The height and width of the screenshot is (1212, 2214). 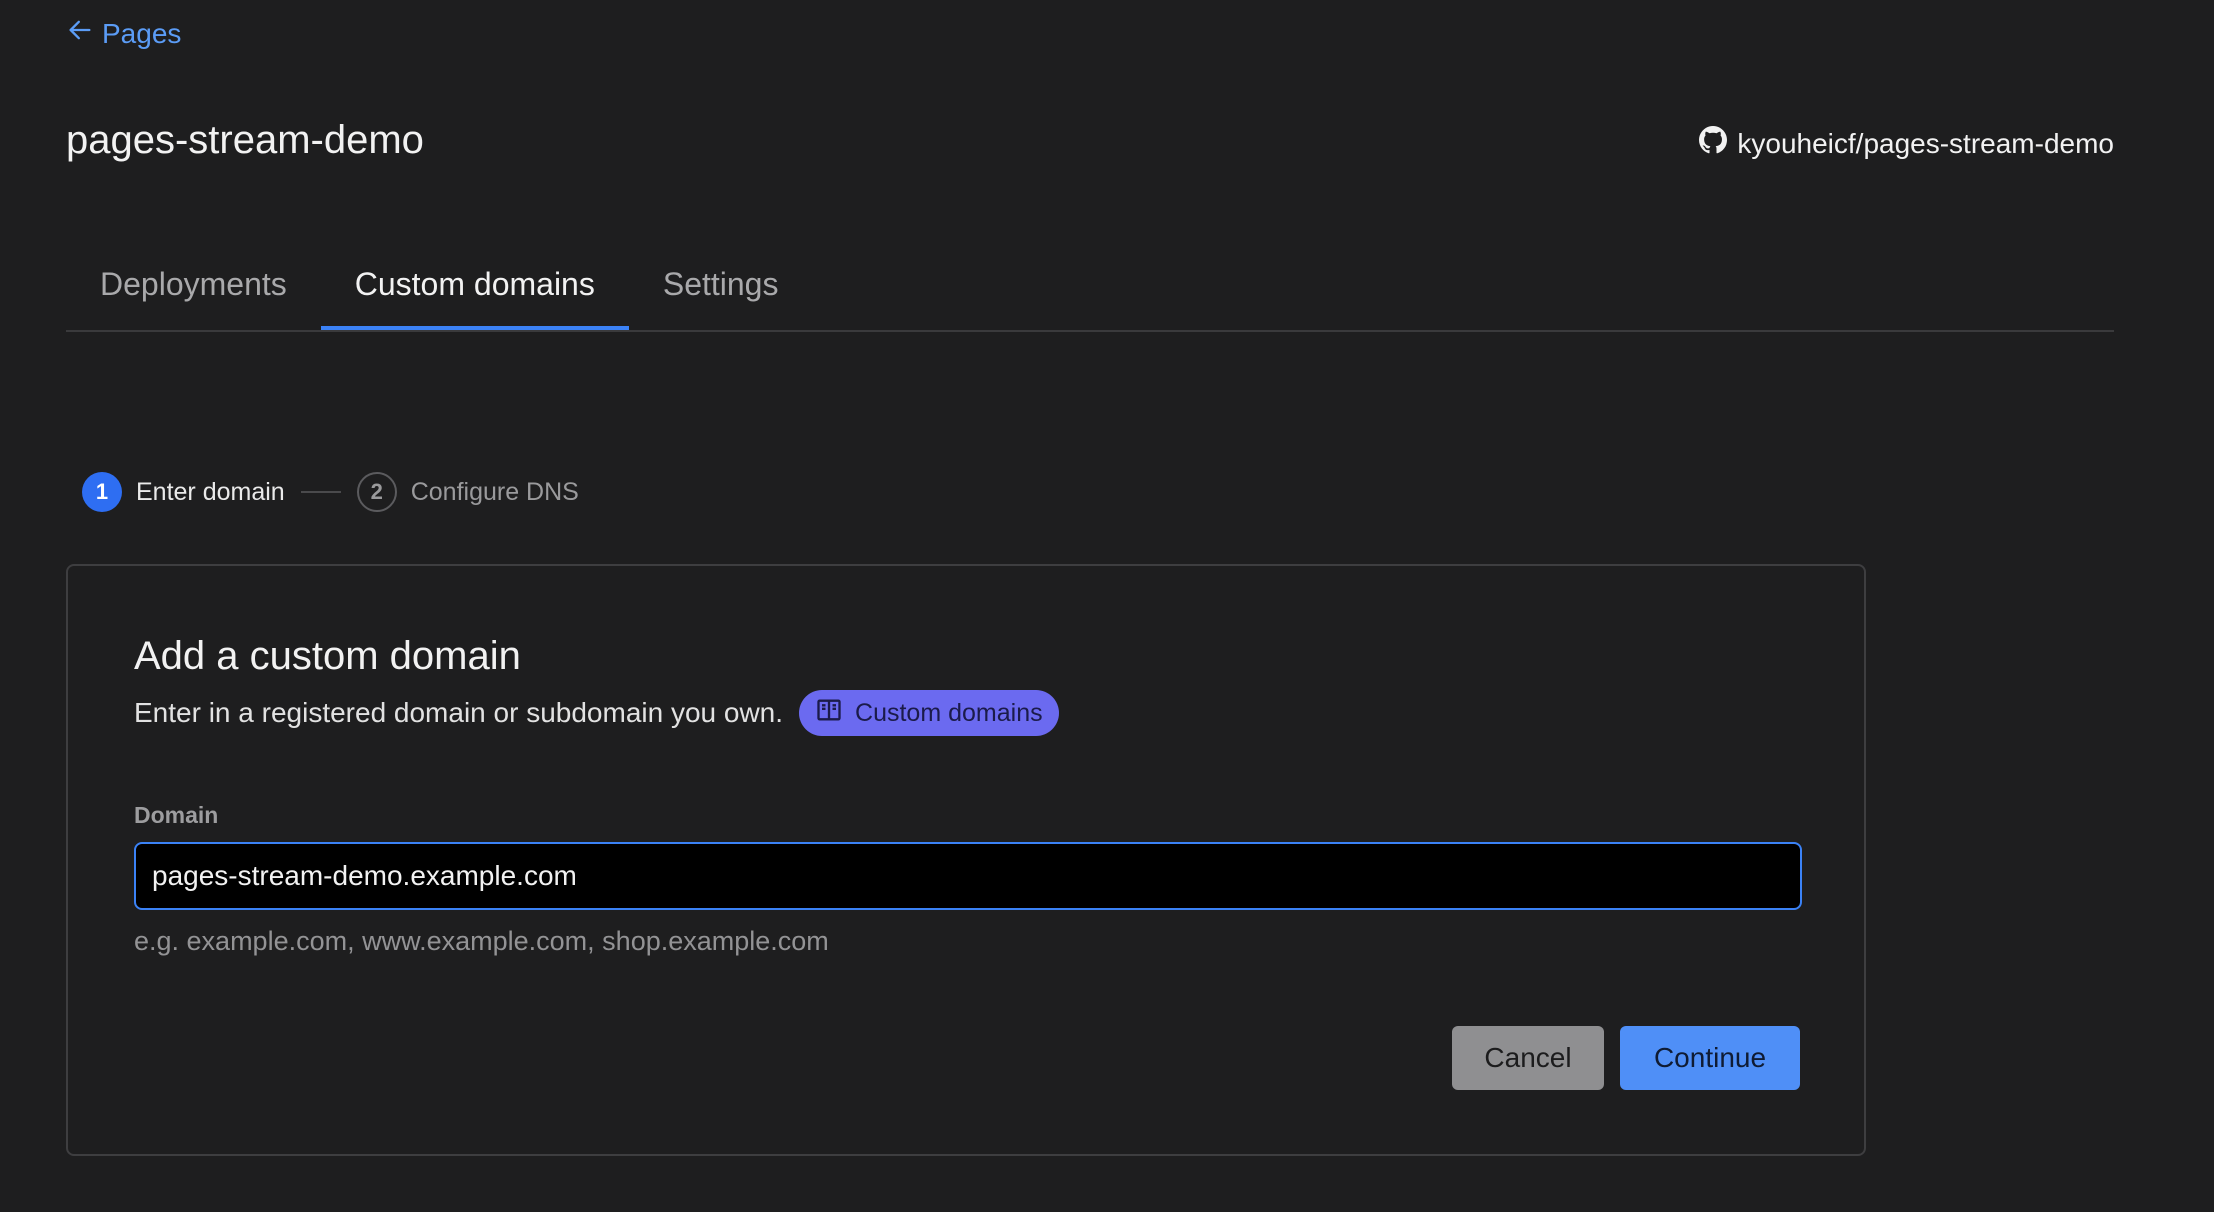 I want to click on github-icon, so click(x=1713, y=143).